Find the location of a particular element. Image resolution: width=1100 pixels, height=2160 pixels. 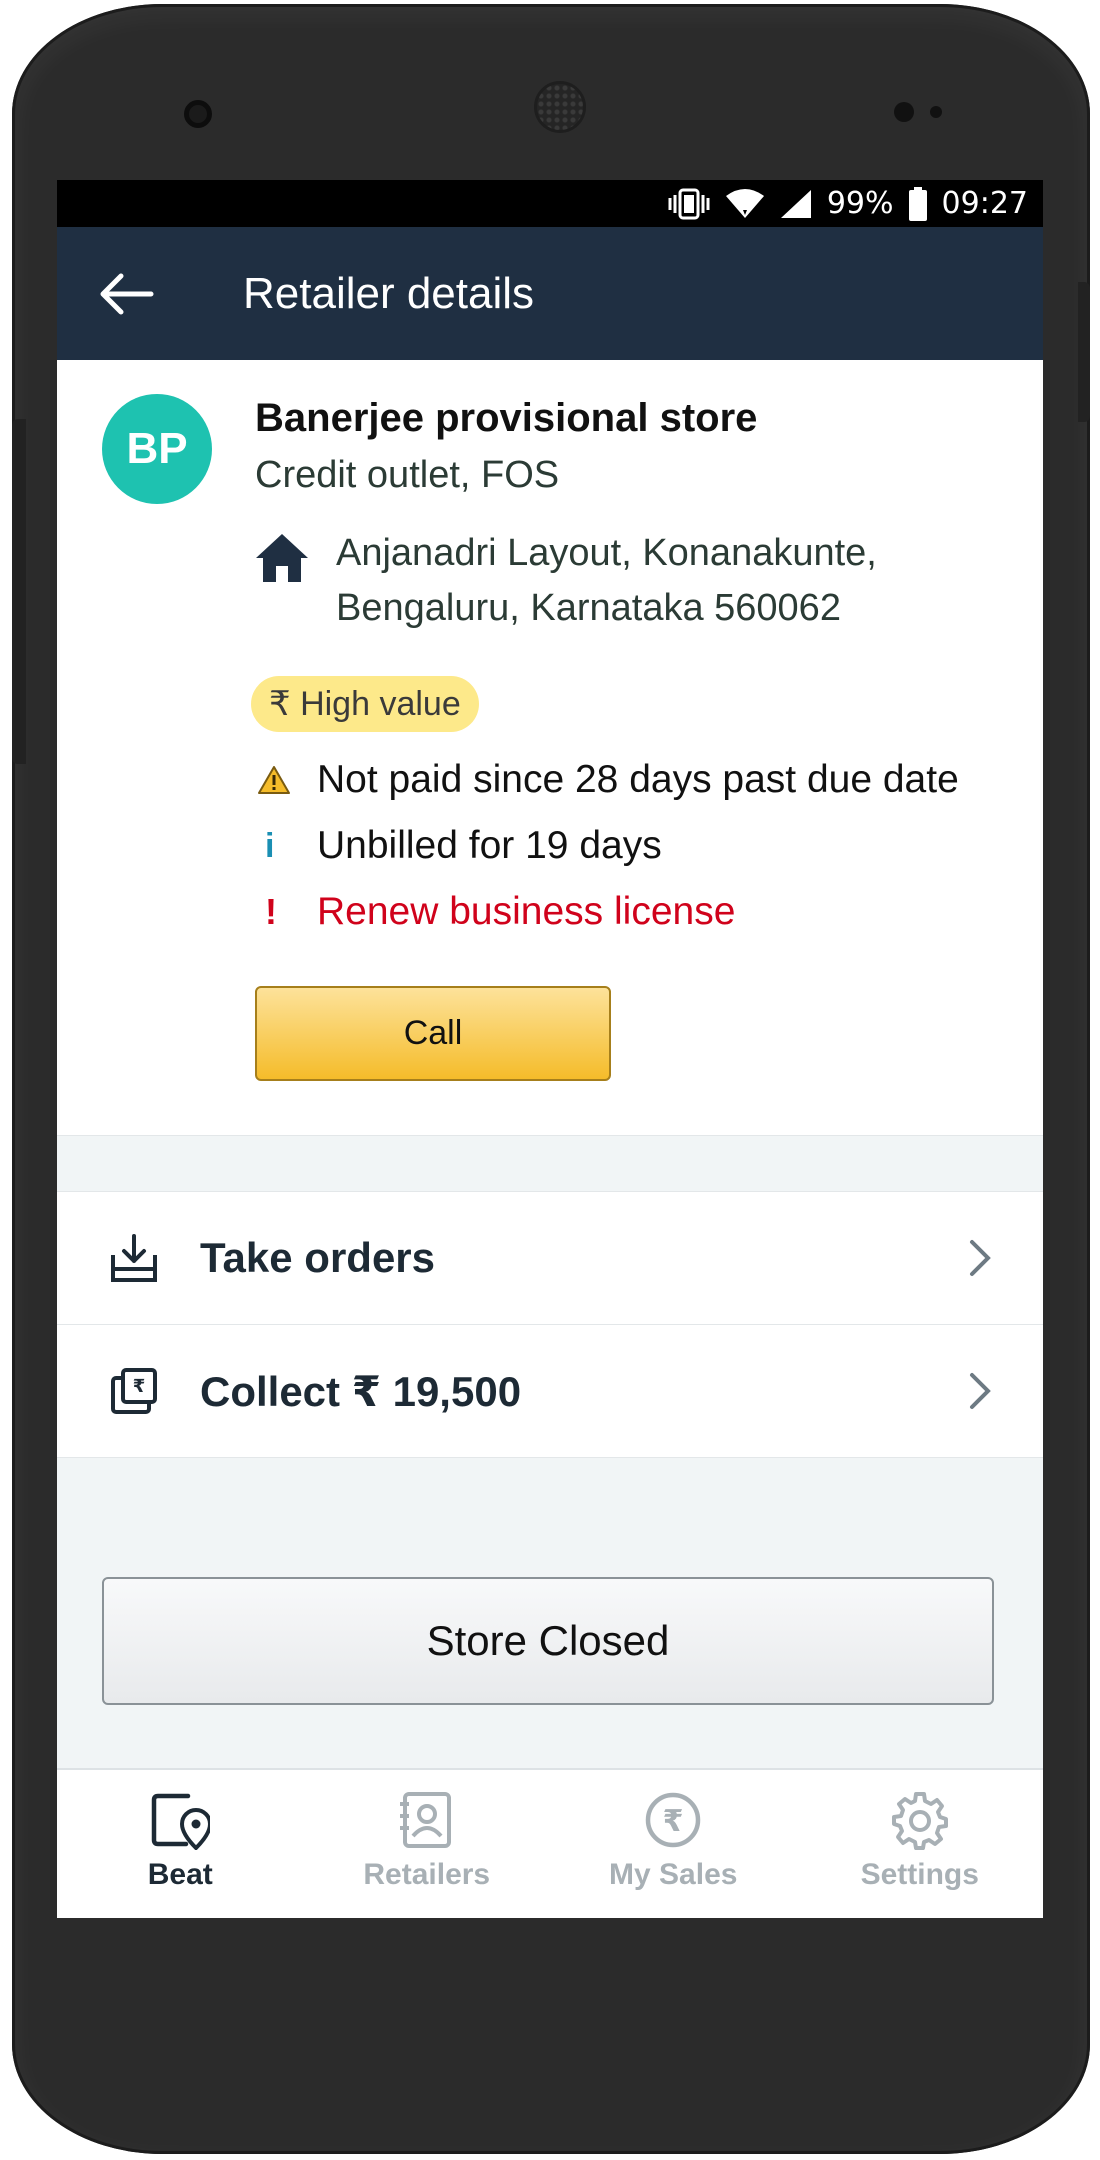

bottom-nav: Beat Retailers ₹ My Sales Settings is located at coordinates (550, 1843).